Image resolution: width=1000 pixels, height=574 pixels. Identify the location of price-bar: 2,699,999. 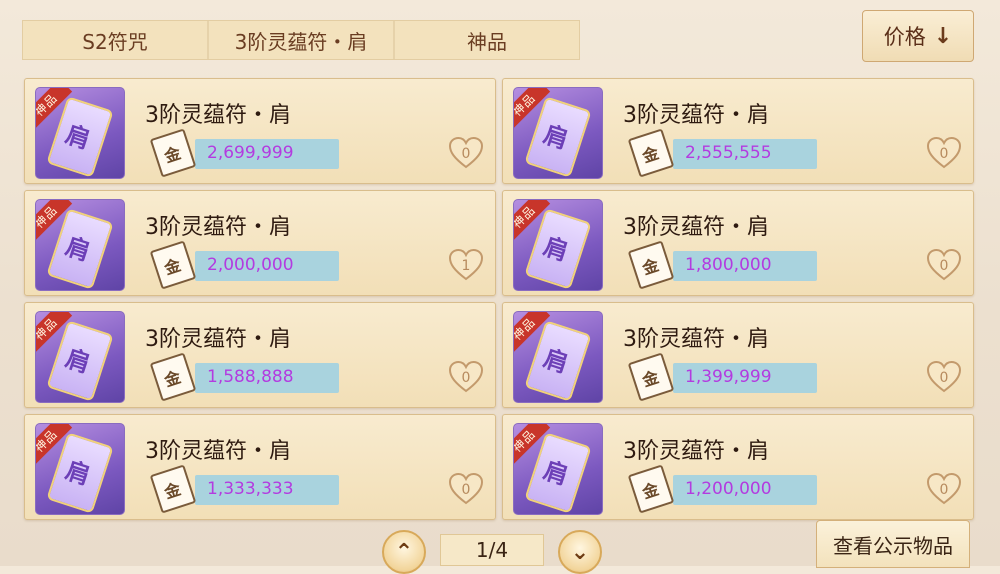
(267, 154).